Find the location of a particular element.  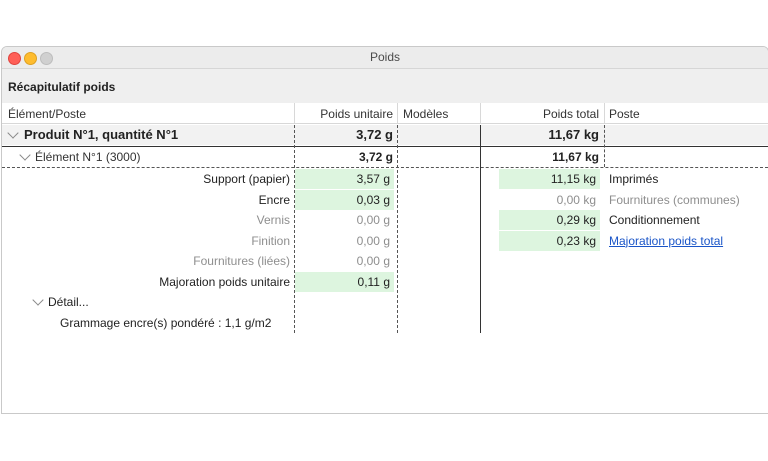

total-weight-row: 0,29 kg Conditionnement is located at coordinates (385, 220).